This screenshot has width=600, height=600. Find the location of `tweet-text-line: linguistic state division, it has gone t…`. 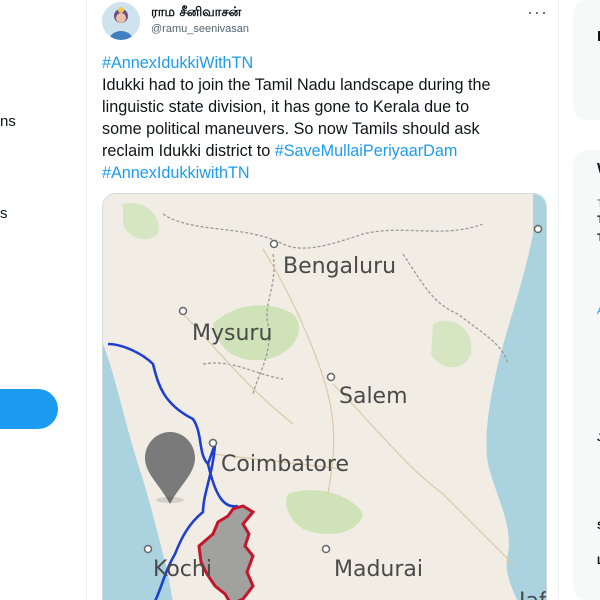

tweet-text-line: linguistic state division, it has gone t… is located at coordinates (286, 107).